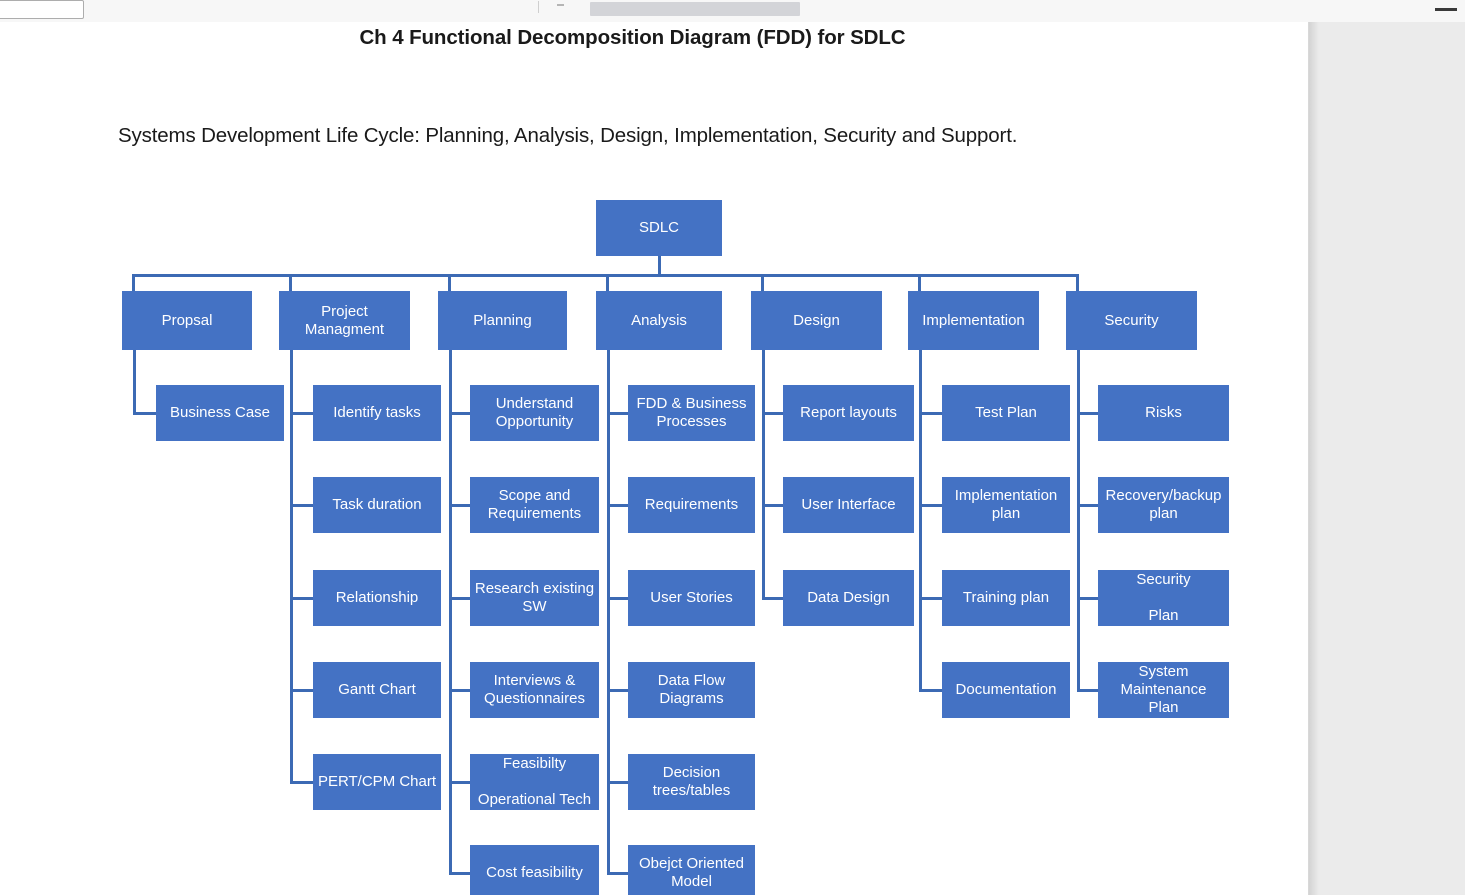 This screenshot has height=895, width=1465. Describe the element at coordinates (1163, 690) in the screenshot. I see `node-leaf-system-maintenance-plan: System Maintenance Plan` at that location.